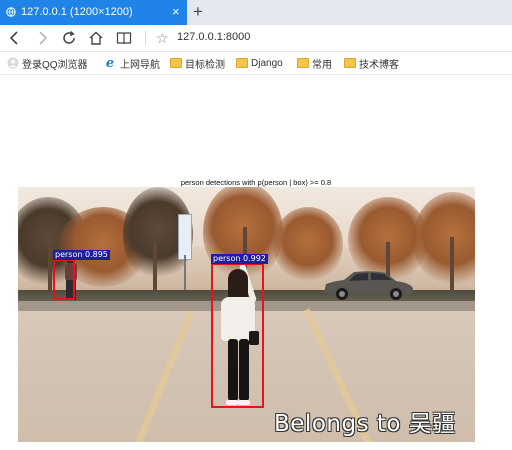 The height and width of the screenshot is (450, 512). I want to click on watermark-text: Belongs to 吴疆, so click(365, 424).